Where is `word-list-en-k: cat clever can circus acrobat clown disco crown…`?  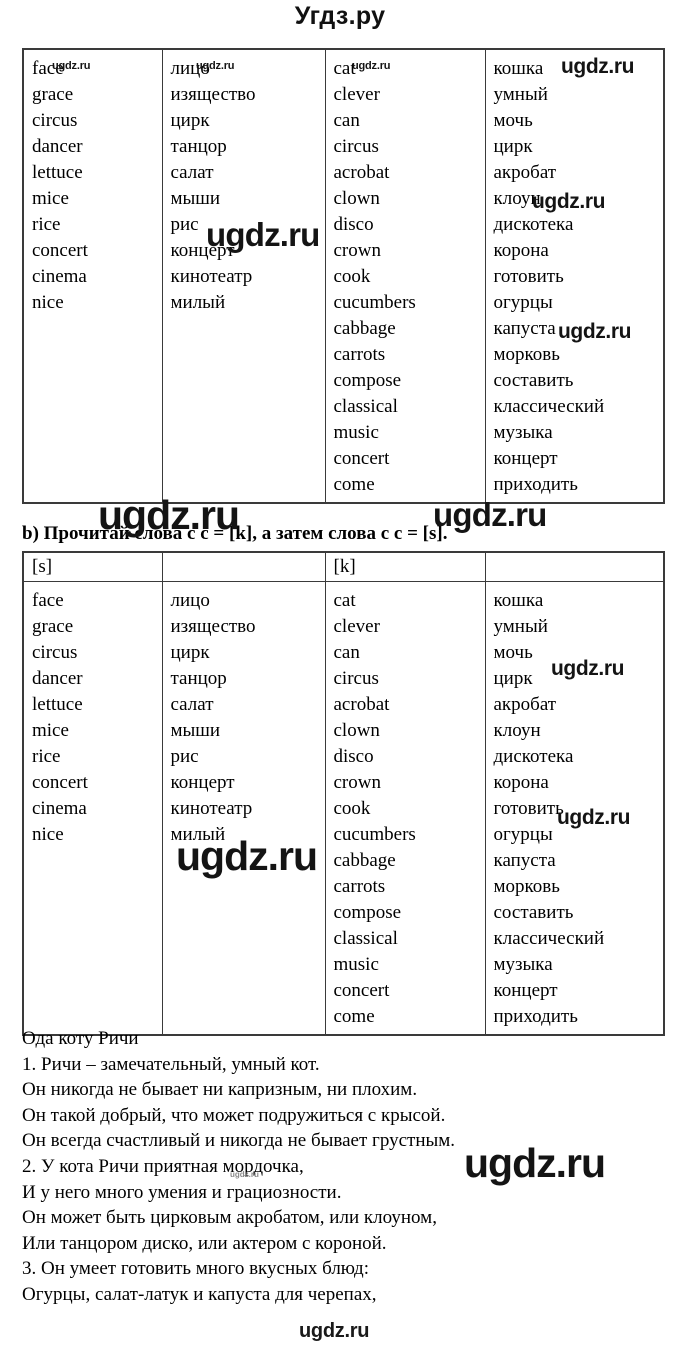
word-list-en-k: cat clever can circus acrobat clown disco crown… is located at coordinates (405, 276).